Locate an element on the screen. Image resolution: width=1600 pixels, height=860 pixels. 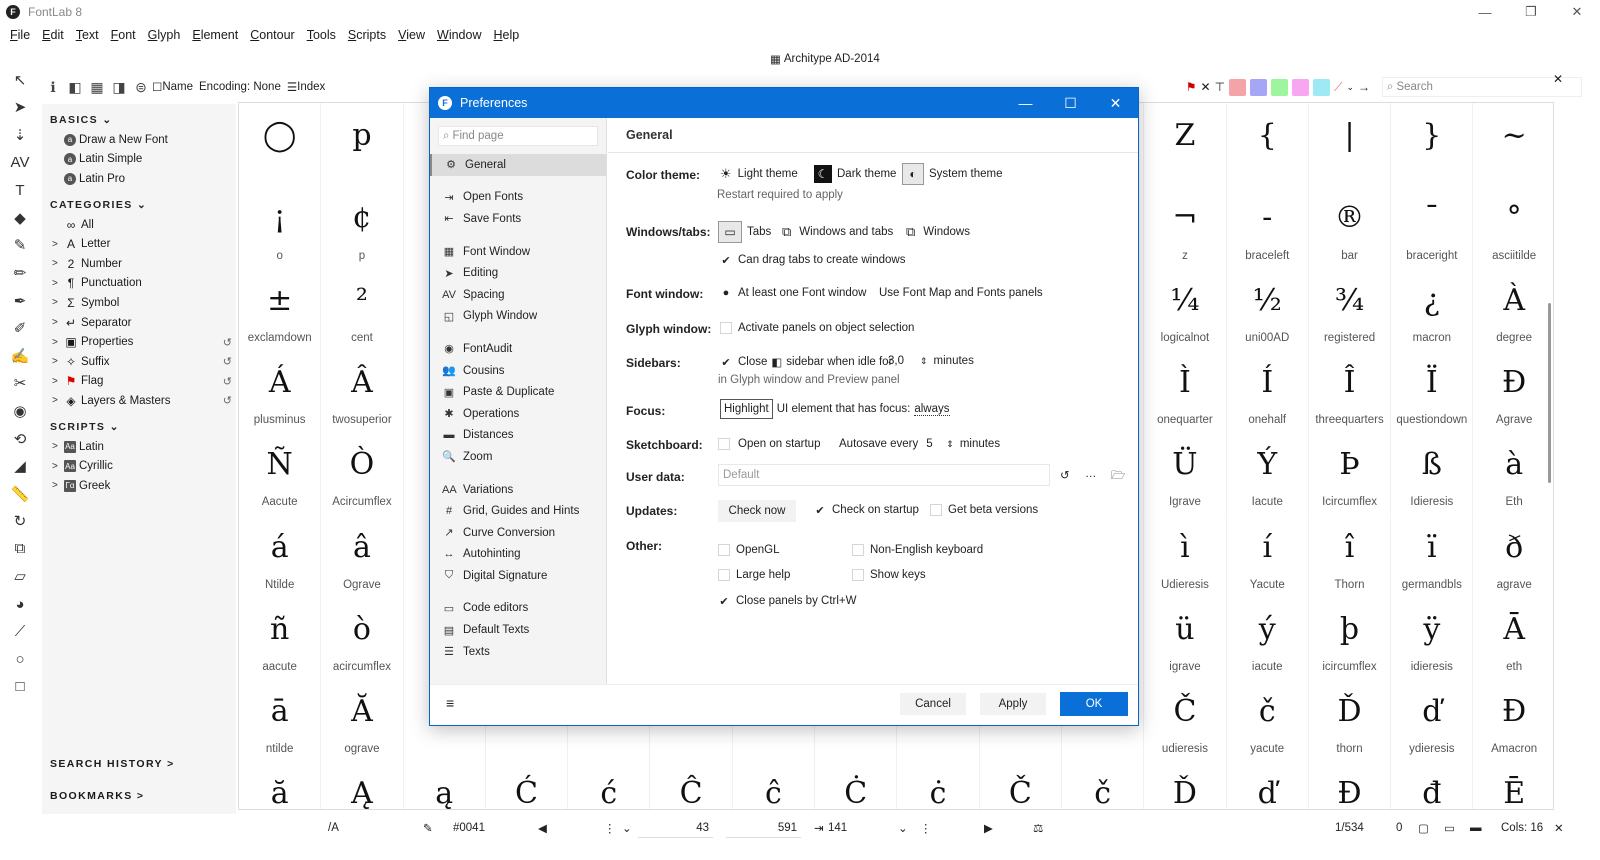
color-swatch-pink is located at coordinates (1301, 87).